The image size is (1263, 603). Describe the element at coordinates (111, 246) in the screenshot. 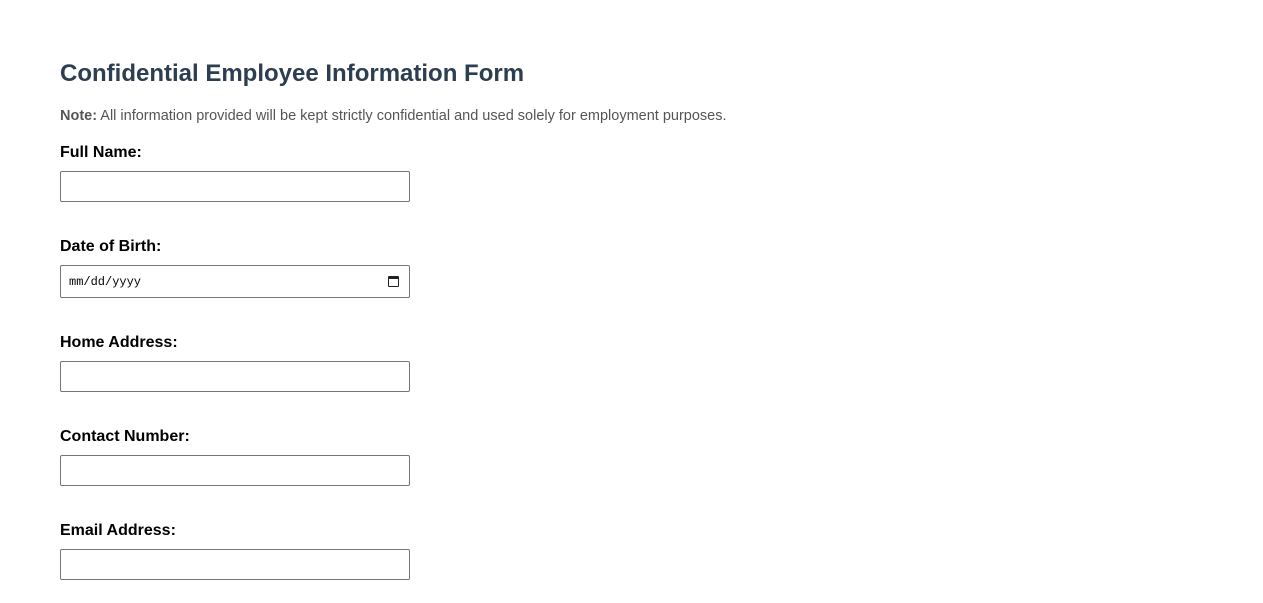

I see `date-of-birth-label: Date of Birth:` at that location.